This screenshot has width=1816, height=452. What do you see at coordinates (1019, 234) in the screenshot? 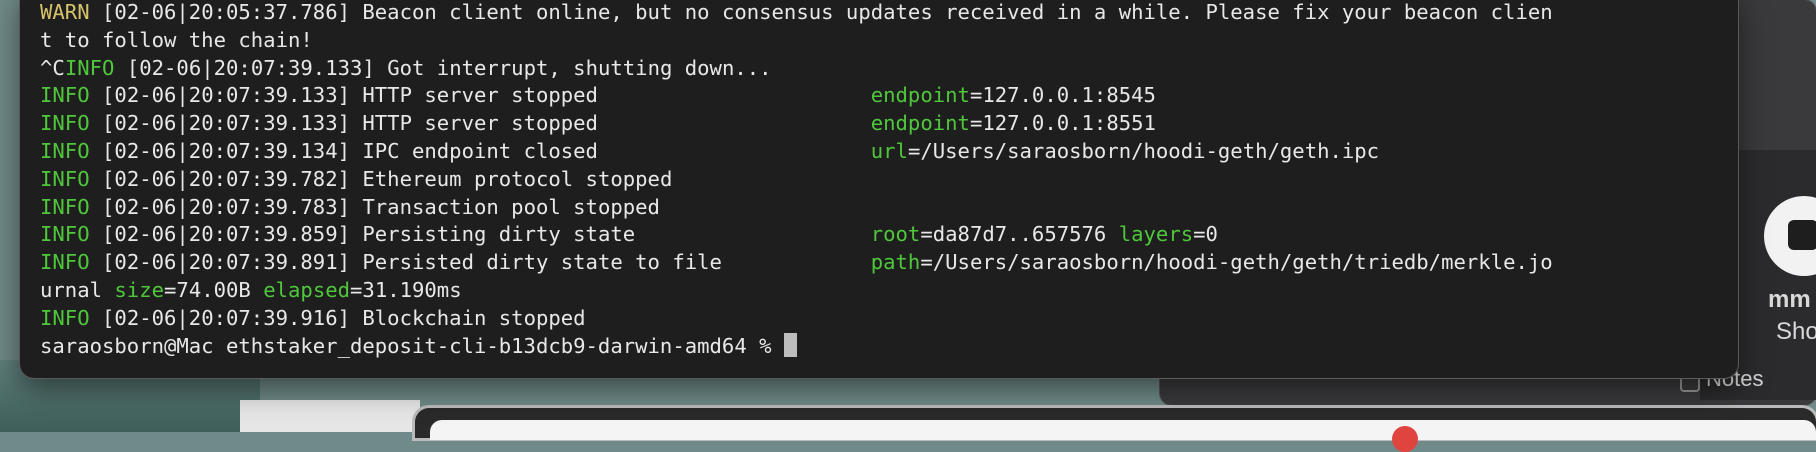
I see `log-value: =da87d7..657576` at bounding box center [1019, 234].